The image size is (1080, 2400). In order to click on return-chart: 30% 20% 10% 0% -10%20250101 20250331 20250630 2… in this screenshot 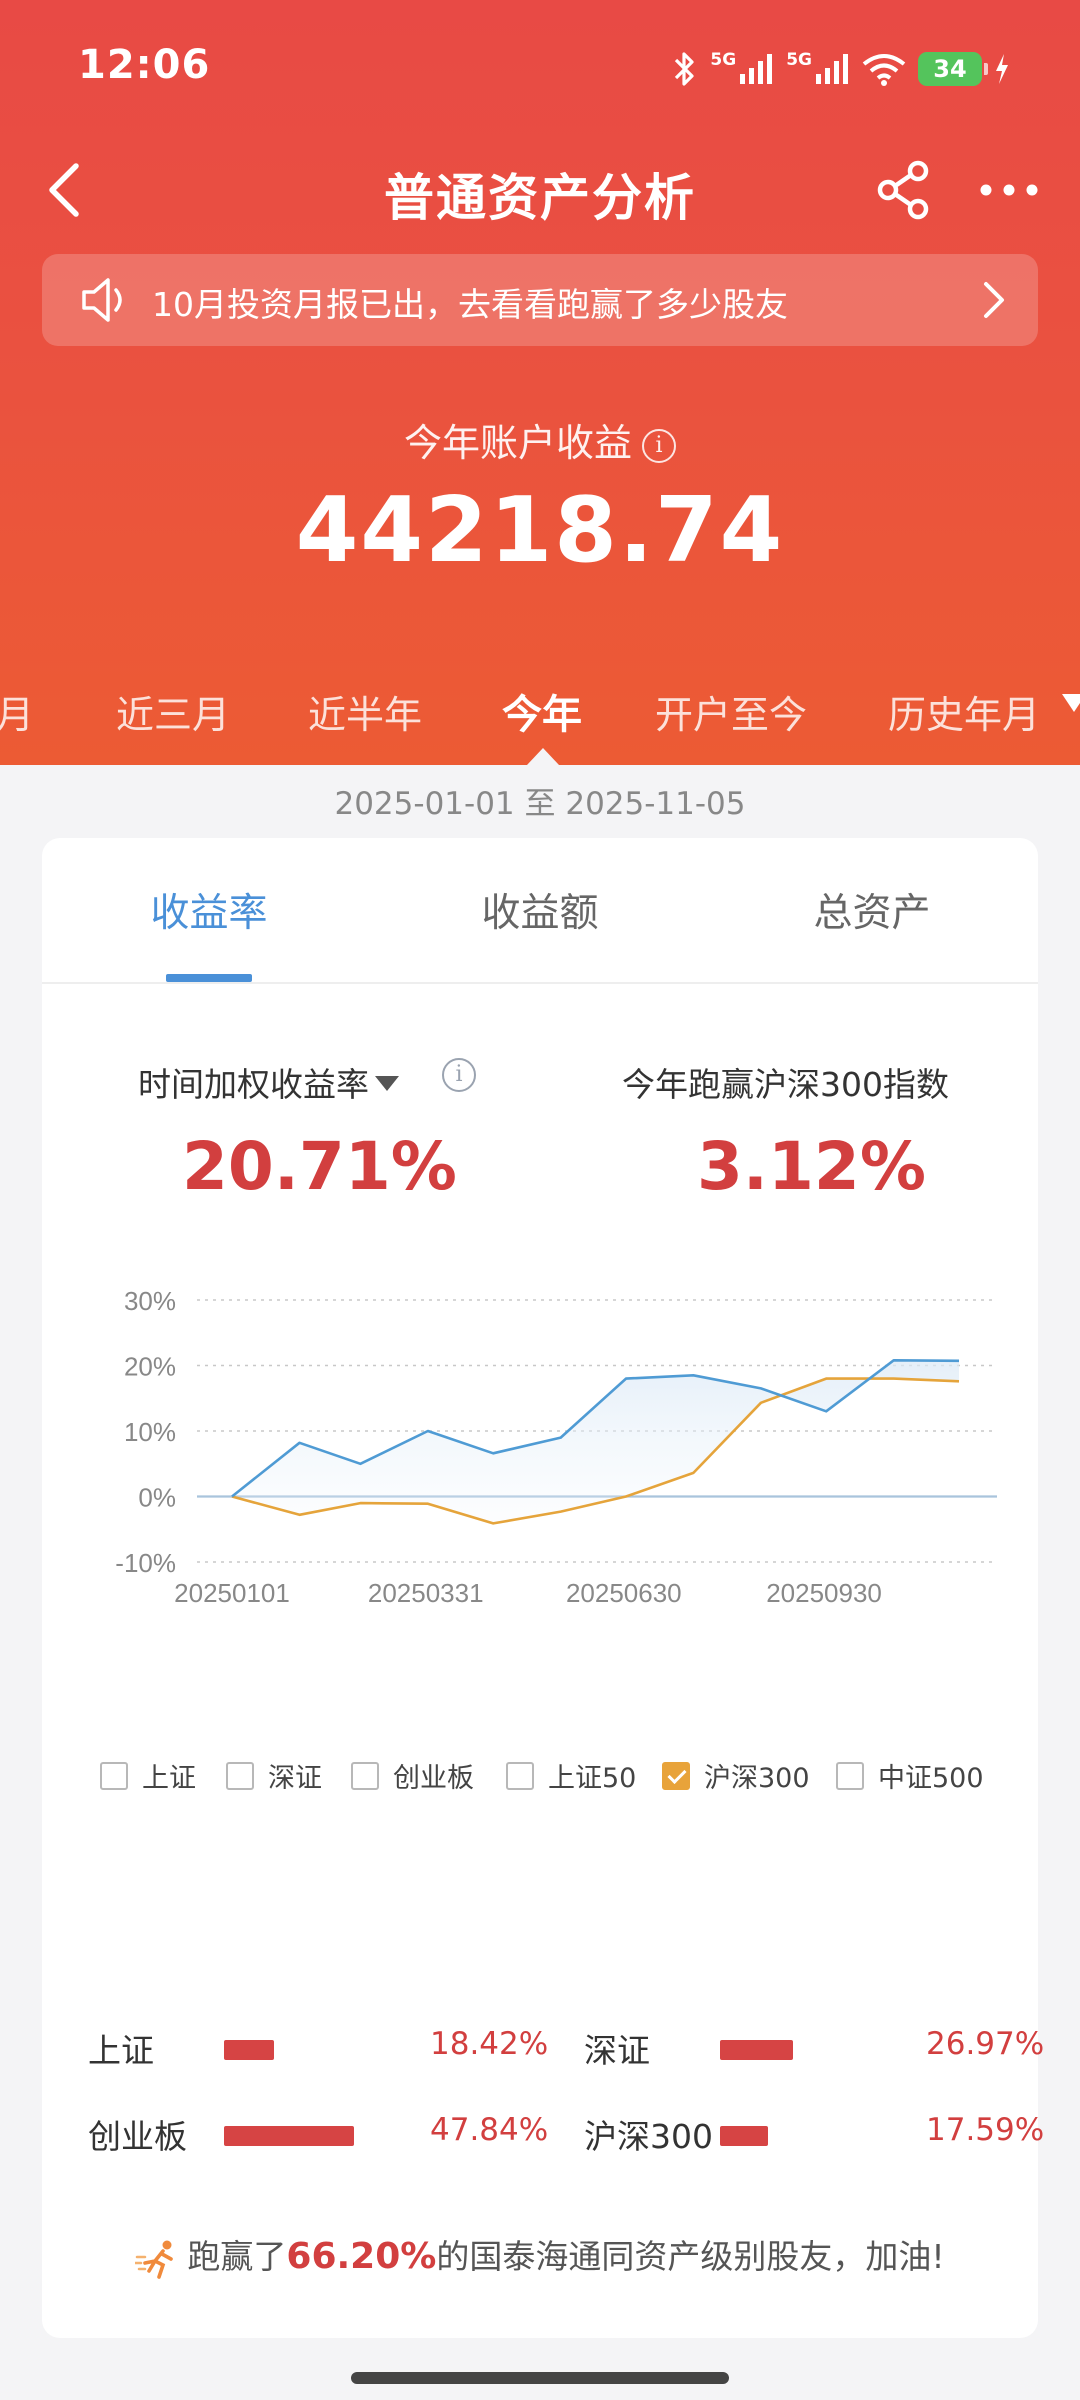, I will do `click(556, 1447)`.